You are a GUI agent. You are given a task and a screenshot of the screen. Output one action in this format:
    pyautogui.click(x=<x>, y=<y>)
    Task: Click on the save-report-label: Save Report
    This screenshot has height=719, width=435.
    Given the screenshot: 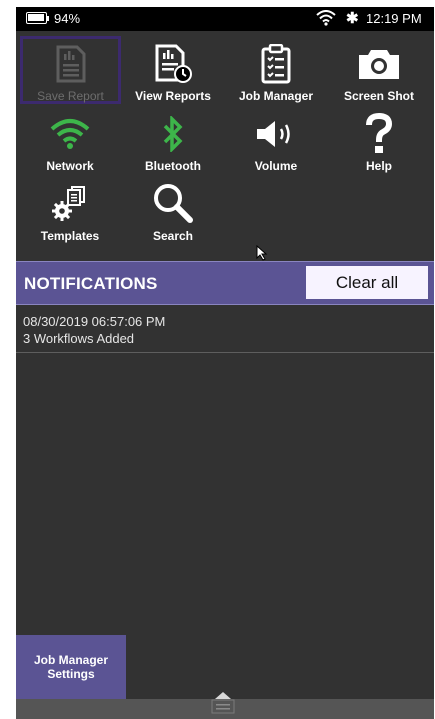 What is the action you would take?
    pyautogui.click(x=70, y=96)
    